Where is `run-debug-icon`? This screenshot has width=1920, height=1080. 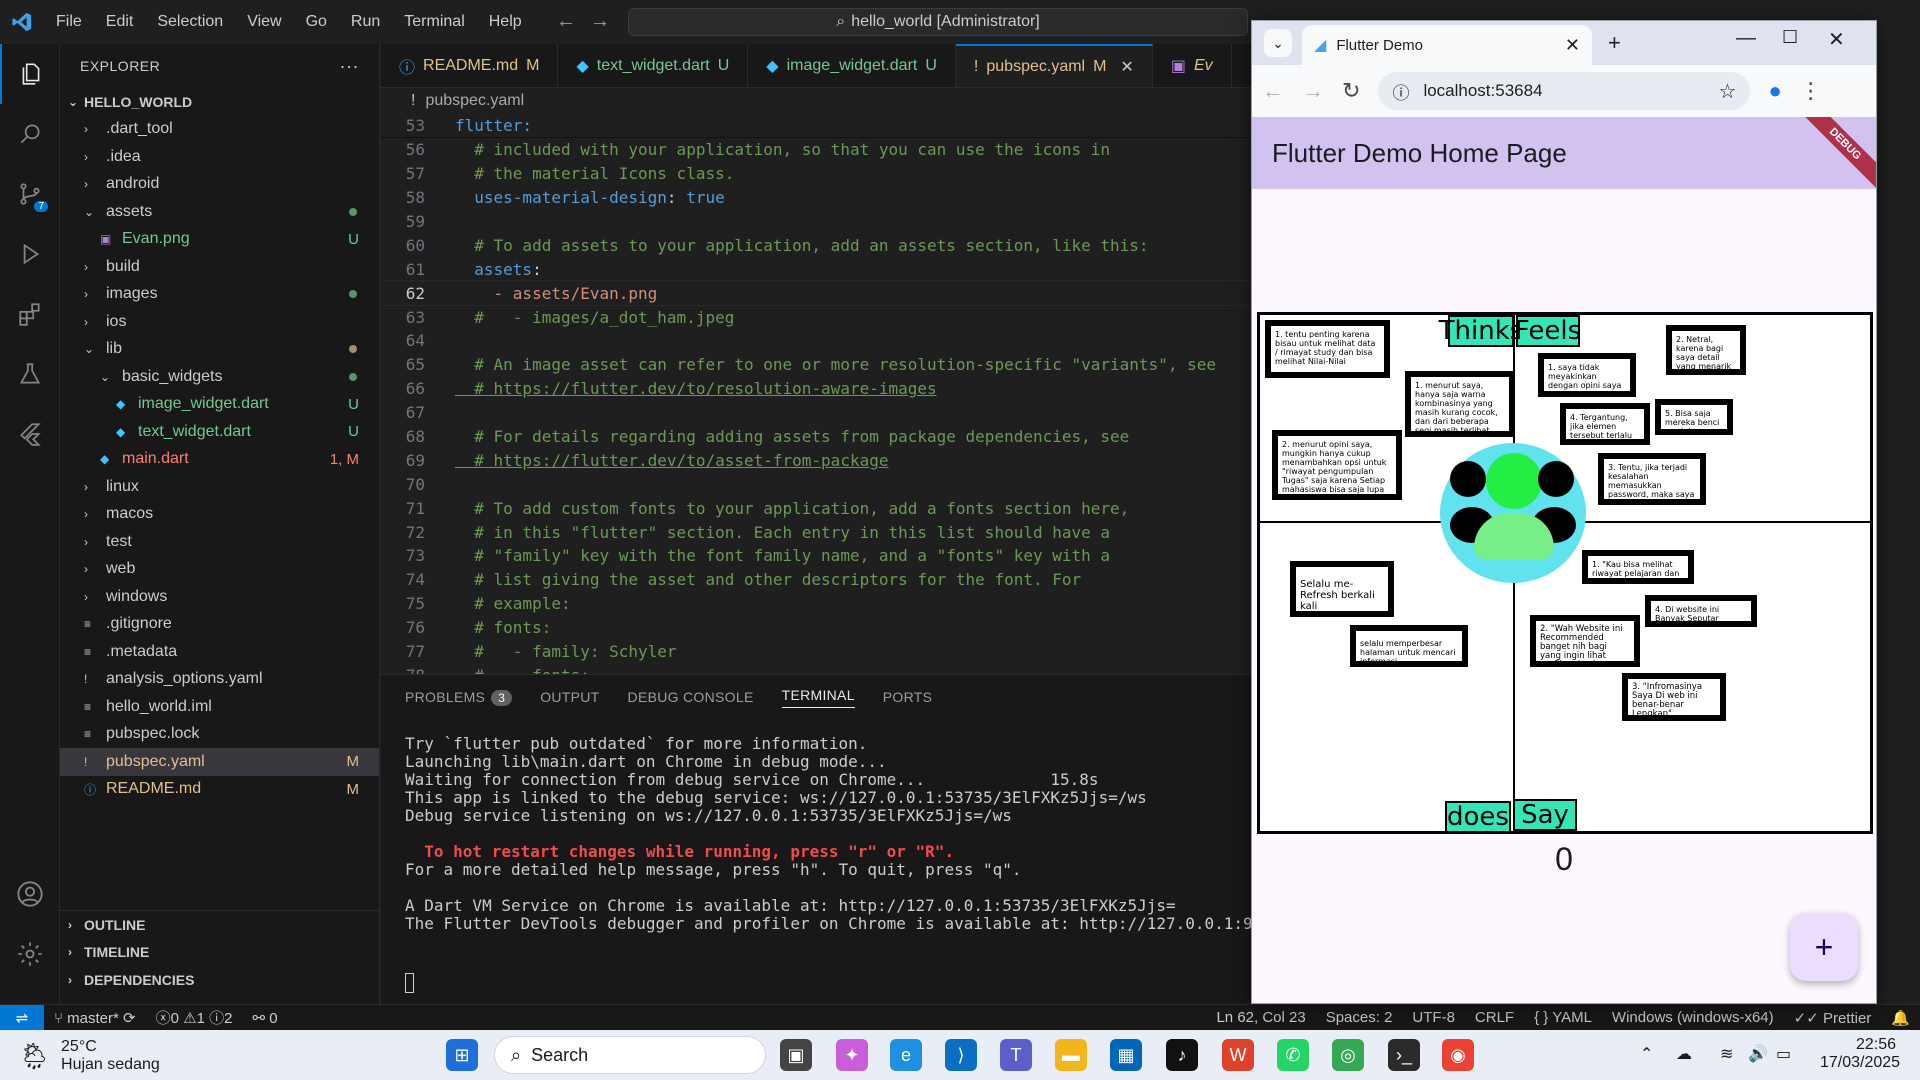 run-debug-icon is located at coordinates (30, 254).